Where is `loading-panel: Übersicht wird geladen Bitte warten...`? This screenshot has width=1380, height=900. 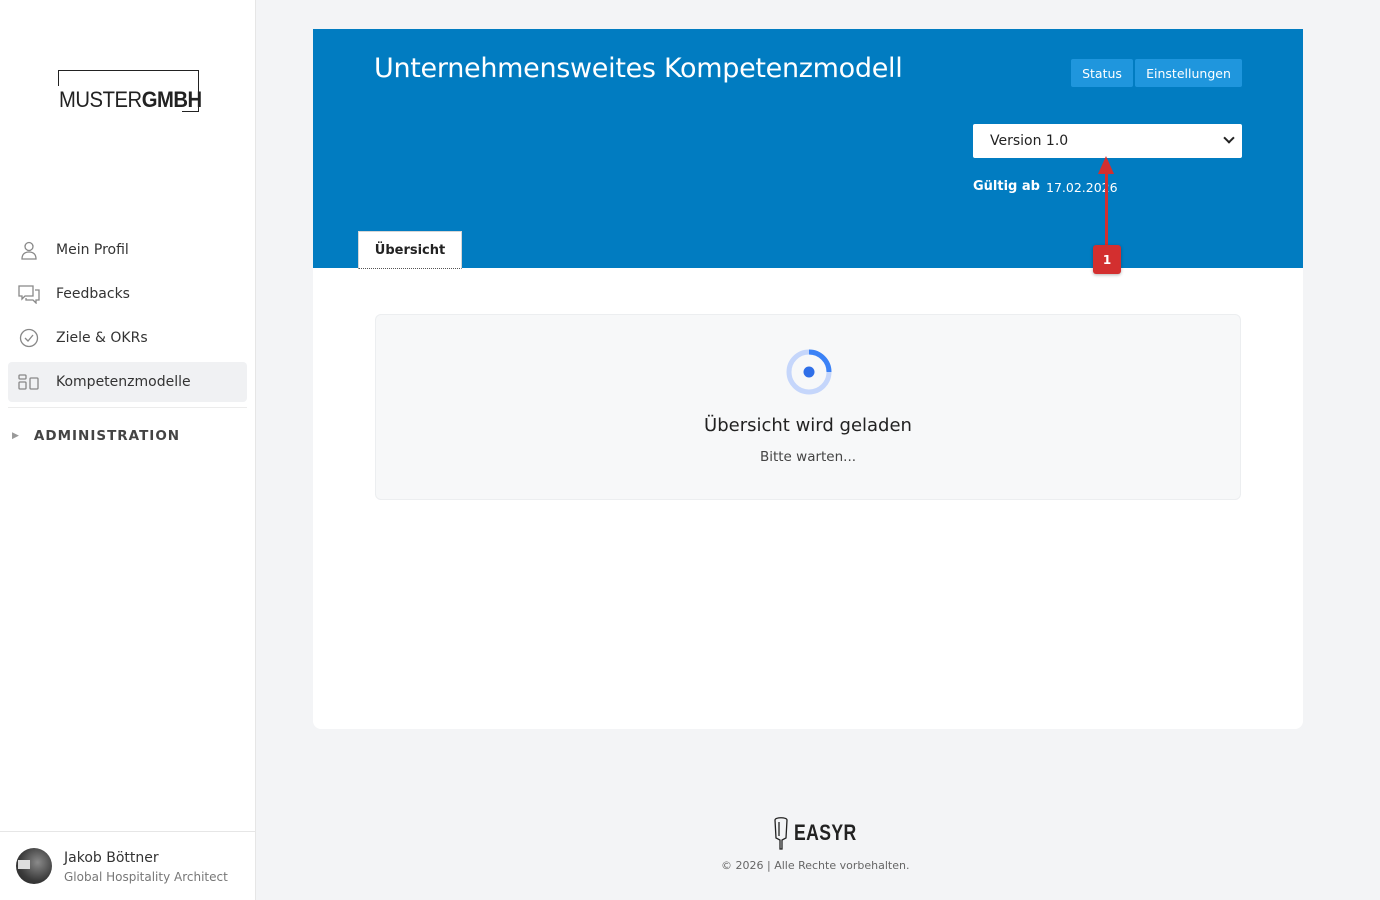
loading-panel: Übersicht wird geladen Bitte warten... is located at coordinates (808, 407).